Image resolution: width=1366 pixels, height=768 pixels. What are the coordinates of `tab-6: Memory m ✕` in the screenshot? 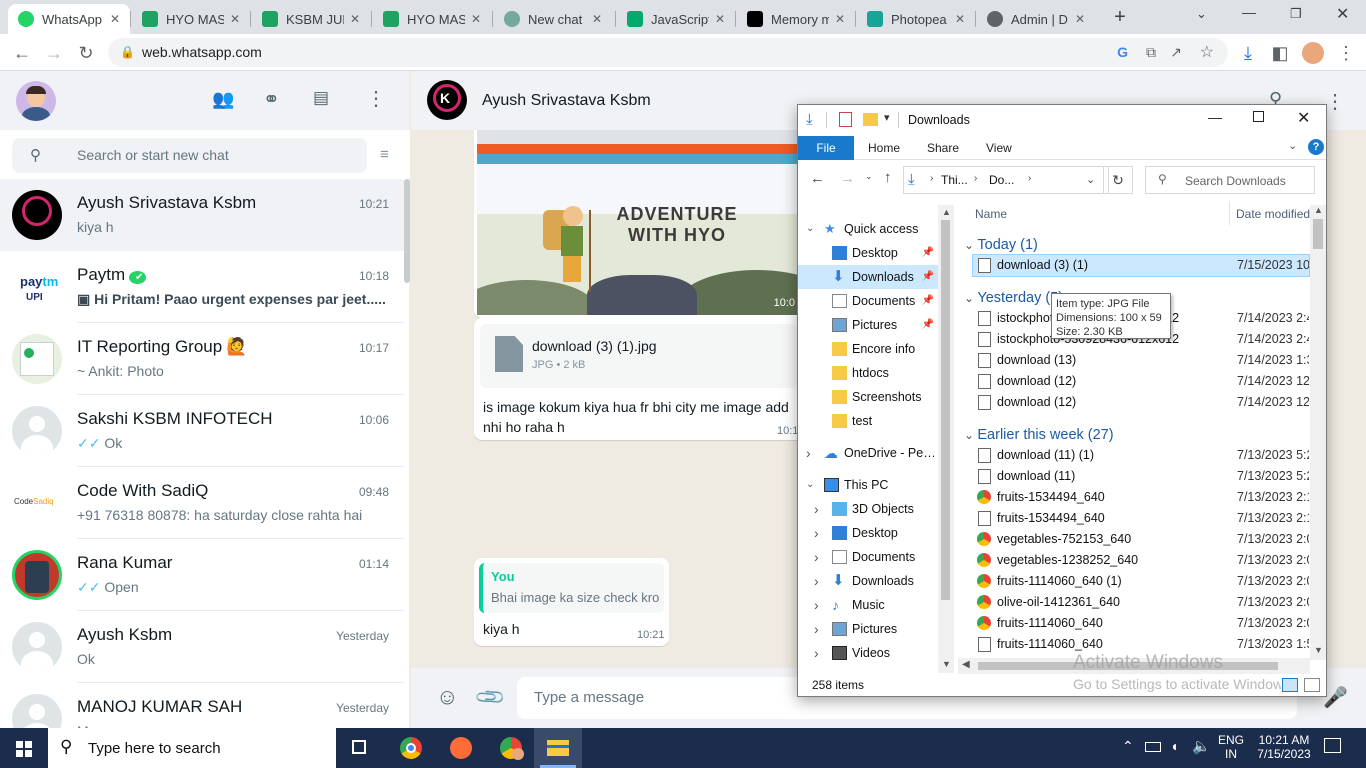 It's located at (796, 19).